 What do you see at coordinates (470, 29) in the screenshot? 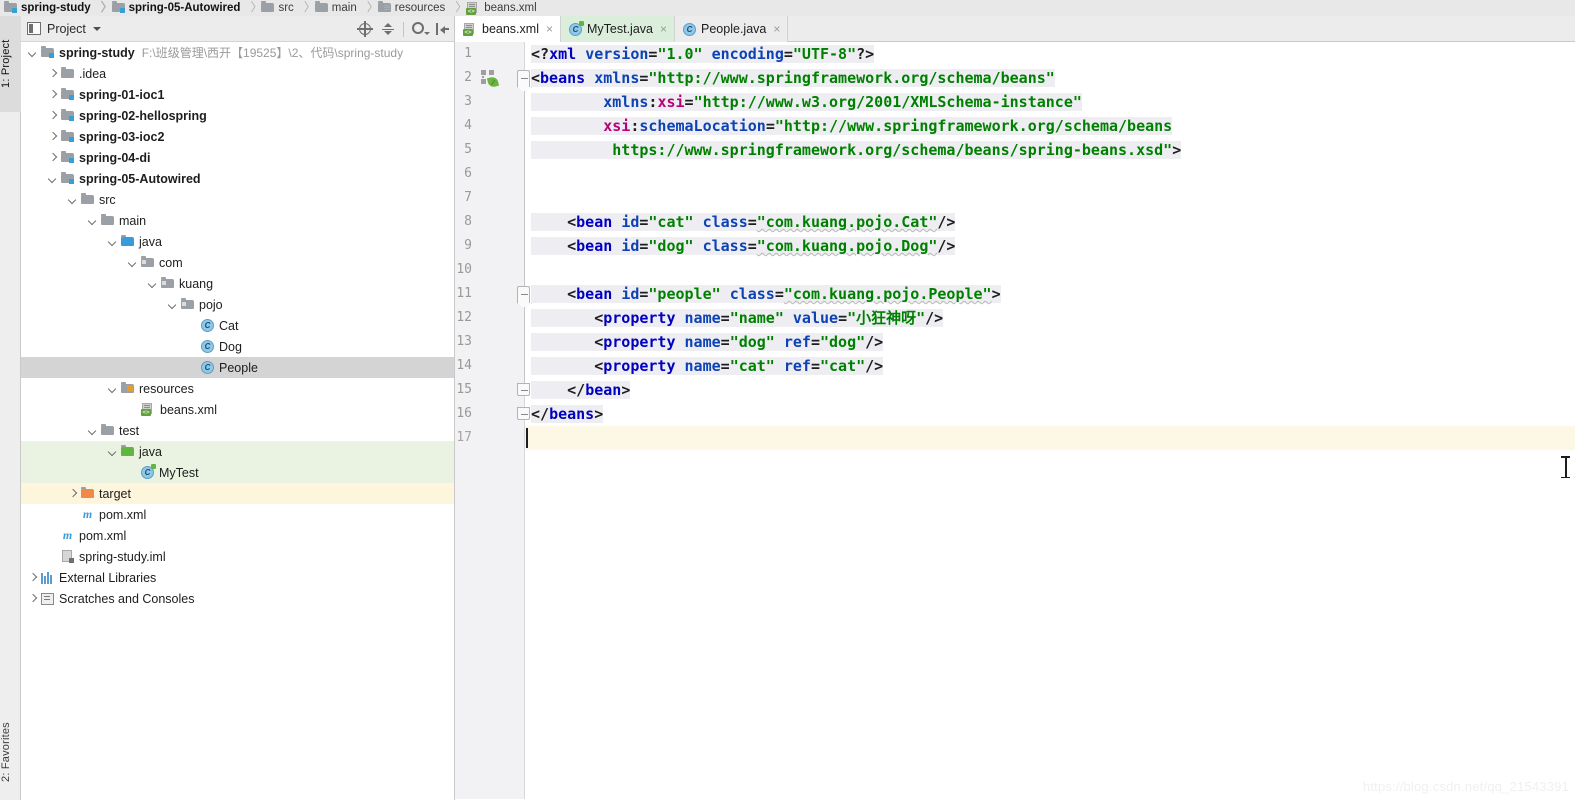
I see `xml-file-icon: <>` at bounding box center [470, 29].